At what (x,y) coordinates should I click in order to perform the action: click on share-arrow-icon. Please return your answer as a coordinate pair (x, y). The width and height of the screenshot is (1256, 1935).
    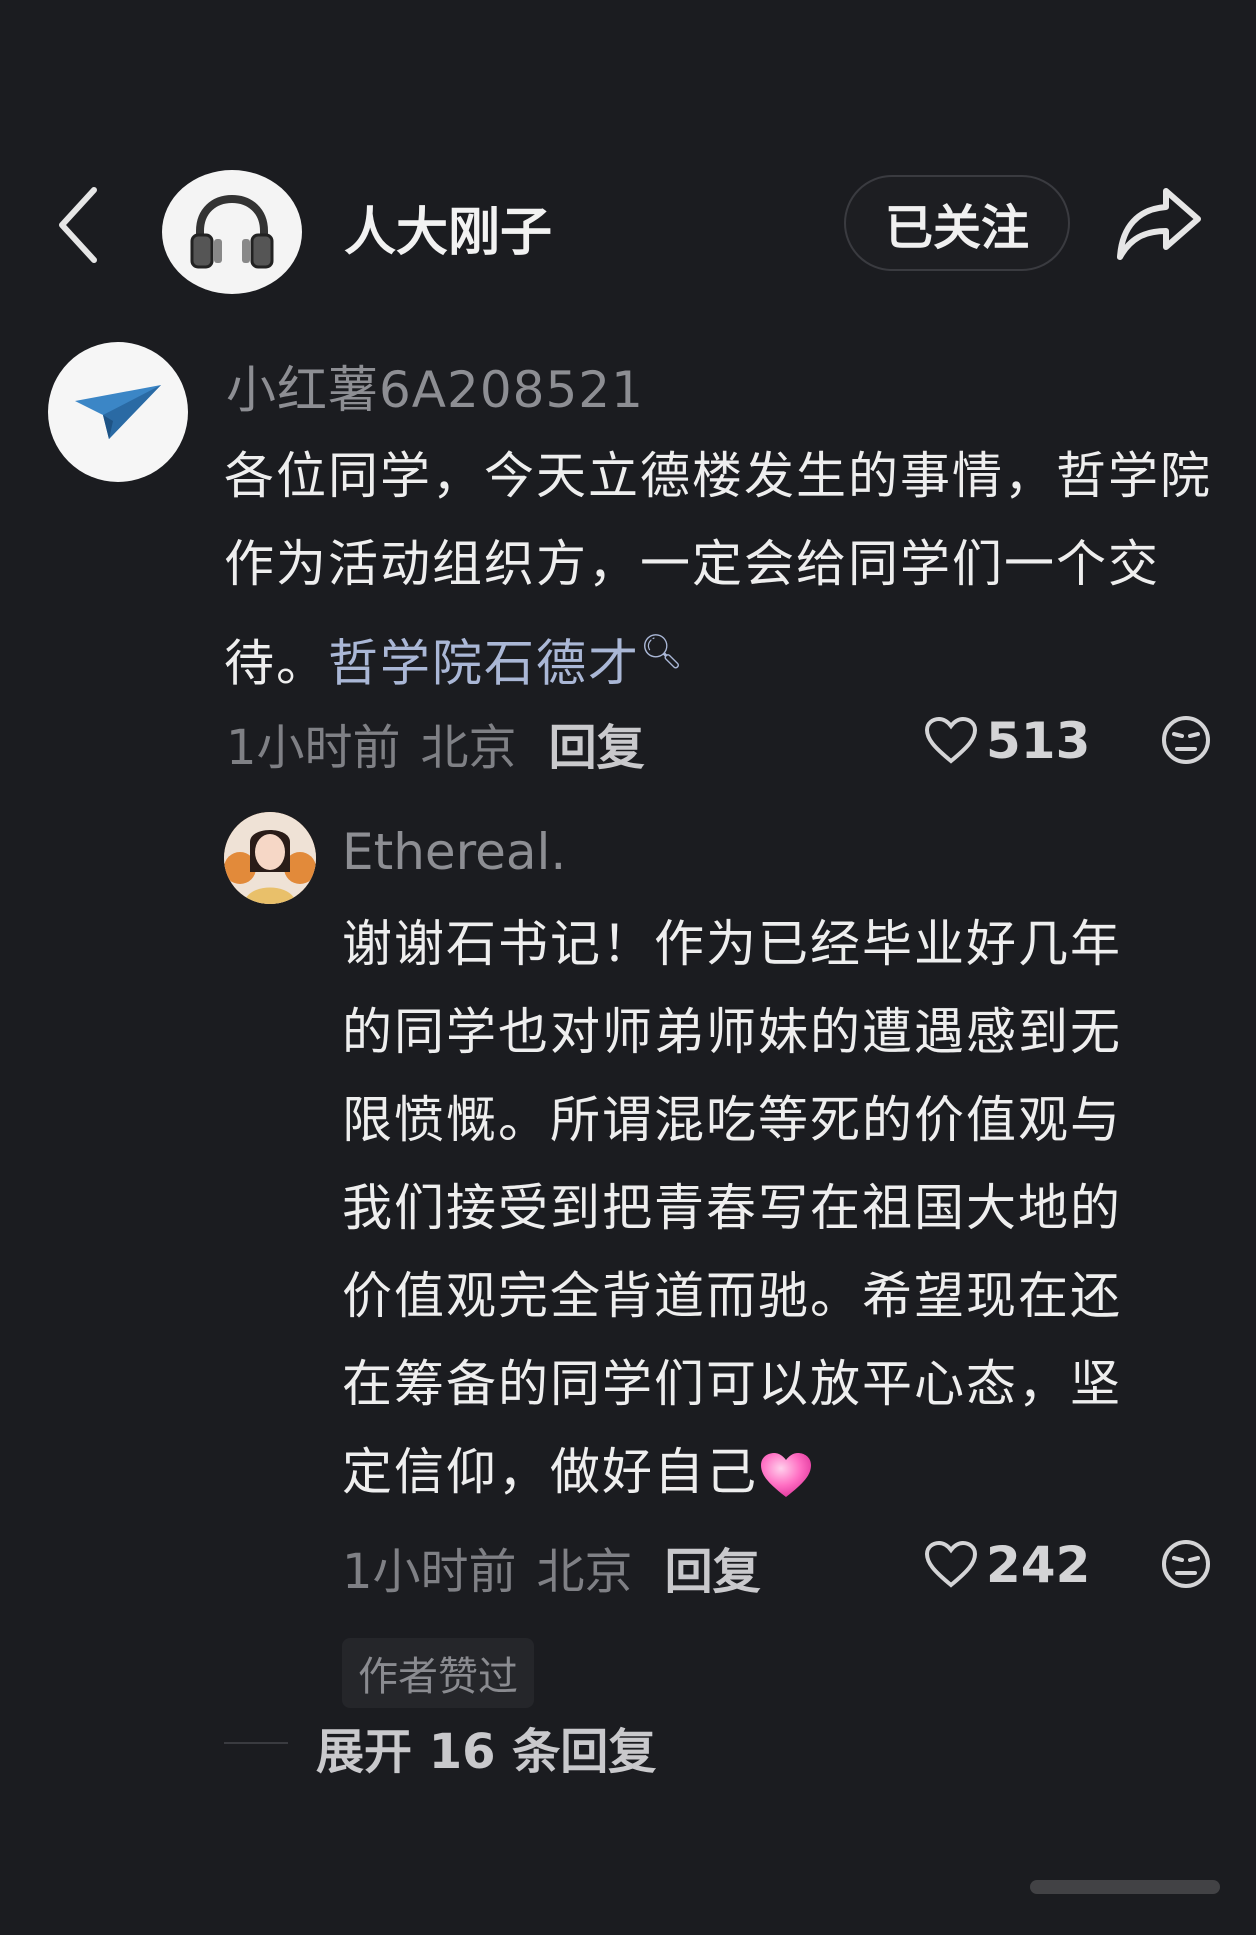
    Looking at the image, I should click on (1159, 224).